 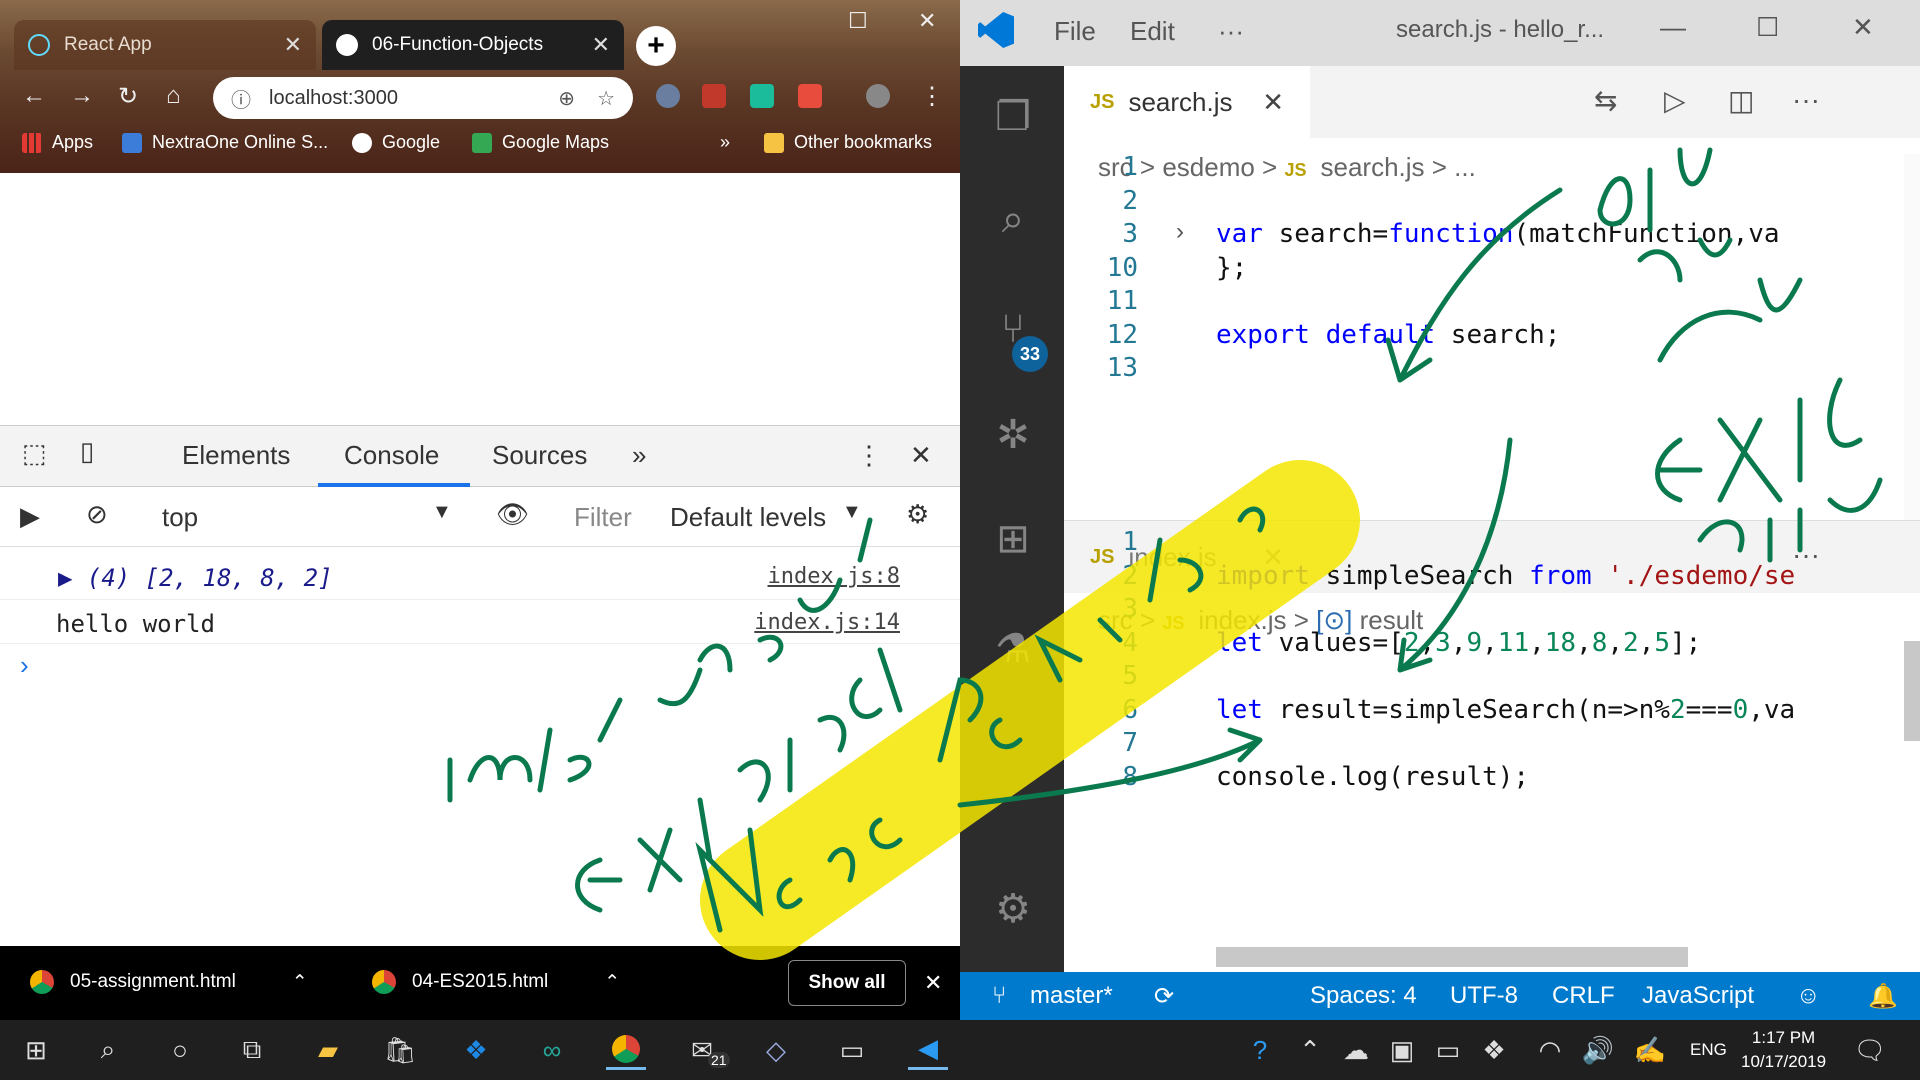 What do you see at coordinates (1363, 996) in the screenshot?
I see `indentation: Spaces: 4` at bounding box center [1363, 996].